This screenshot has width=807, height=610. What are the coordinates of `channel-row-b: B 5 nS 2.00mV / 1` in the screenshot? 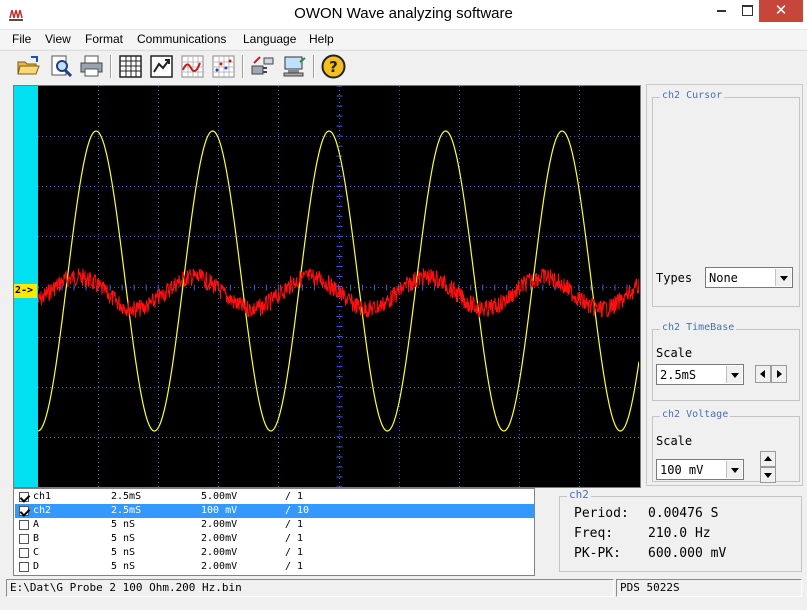 It's located at (274, 539).